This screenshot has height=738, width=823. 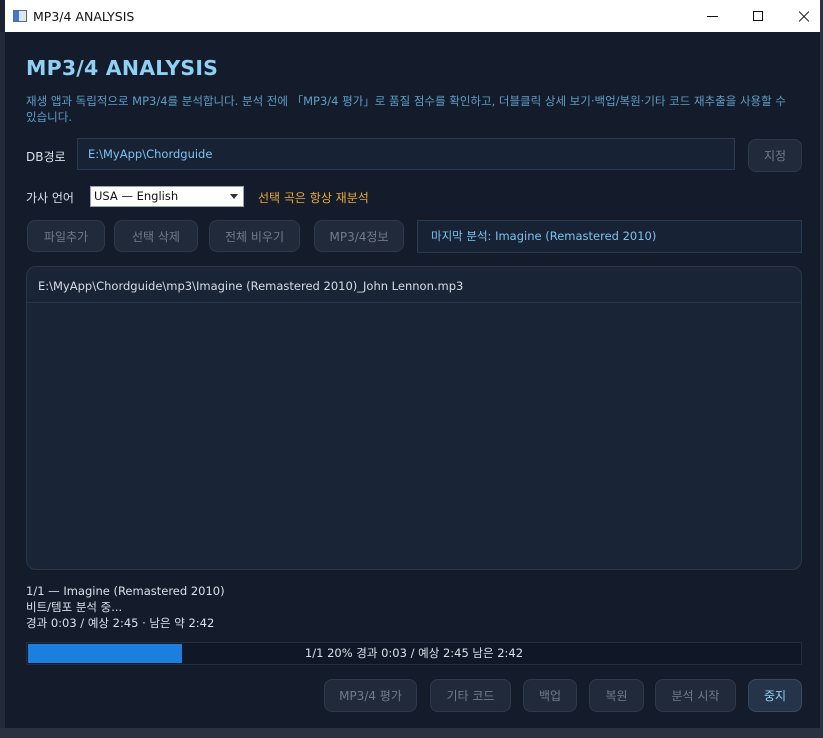 I want to click on app-icon, so click(x=20, y=16).